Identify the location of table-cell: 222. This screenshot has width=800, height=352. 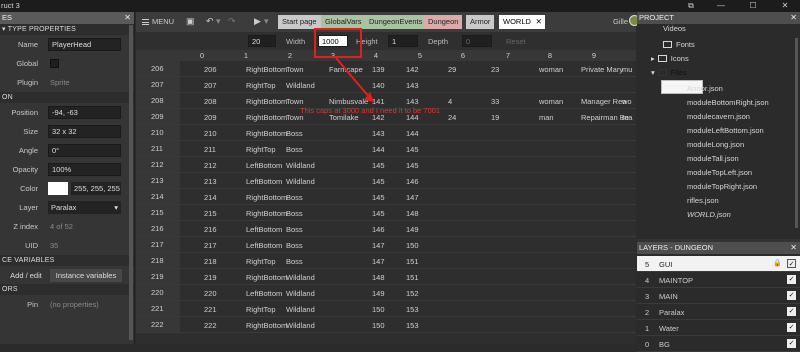
(210, 325).